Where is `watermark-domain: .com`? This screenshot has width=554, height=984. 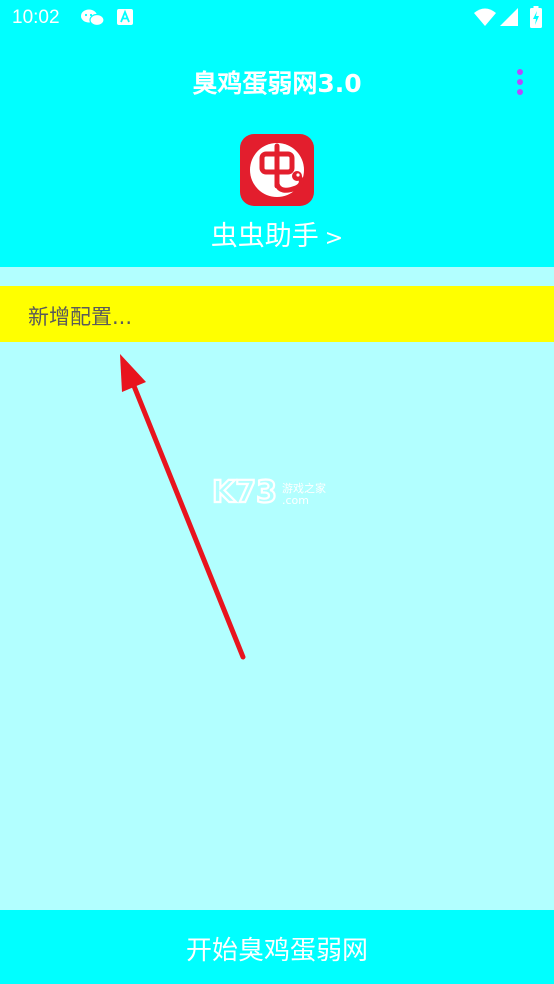 watermark-domain: .com is located at coordinates (295, 500).